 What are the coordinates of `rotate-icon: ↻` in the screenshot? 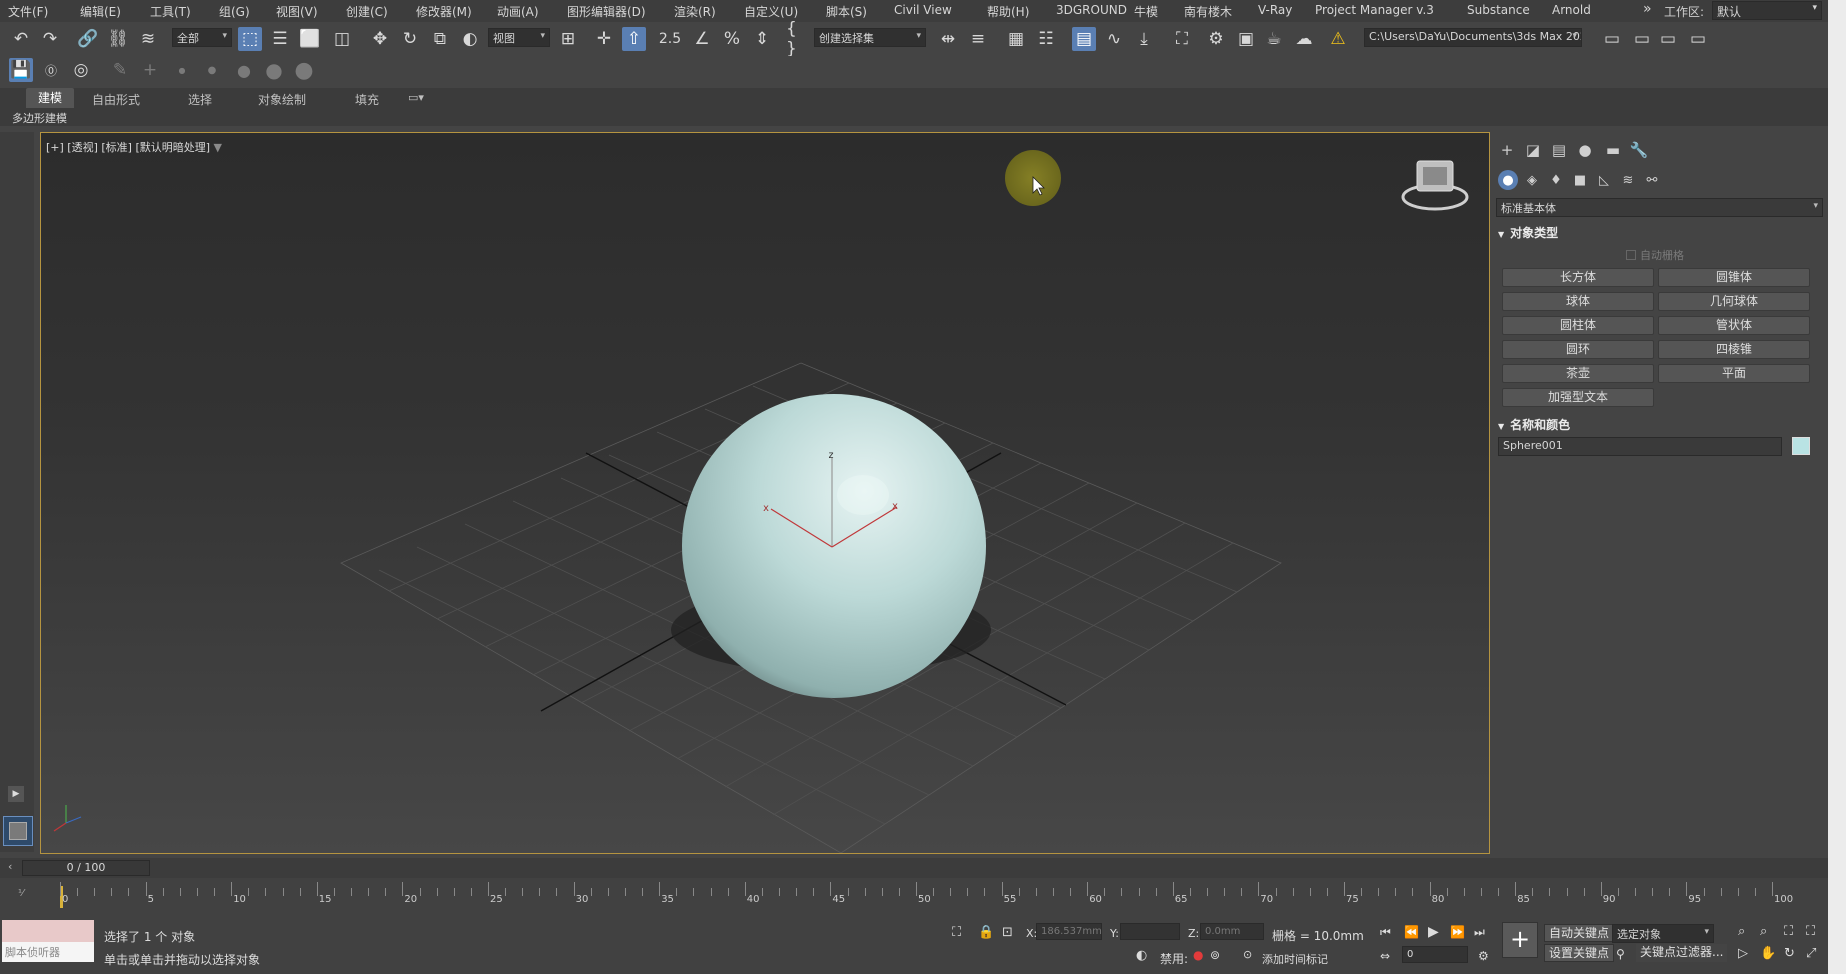 It's located at (410, 39).